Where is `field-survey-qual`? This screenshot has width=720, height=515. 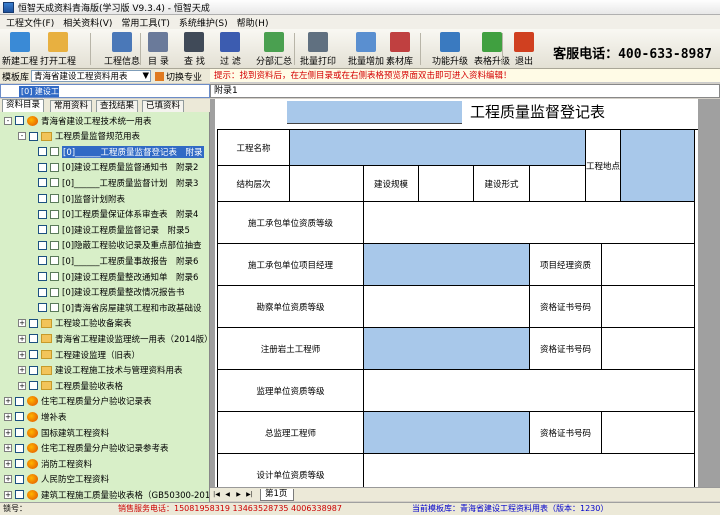 field-survey-qual is located at coordinates (447, 307).